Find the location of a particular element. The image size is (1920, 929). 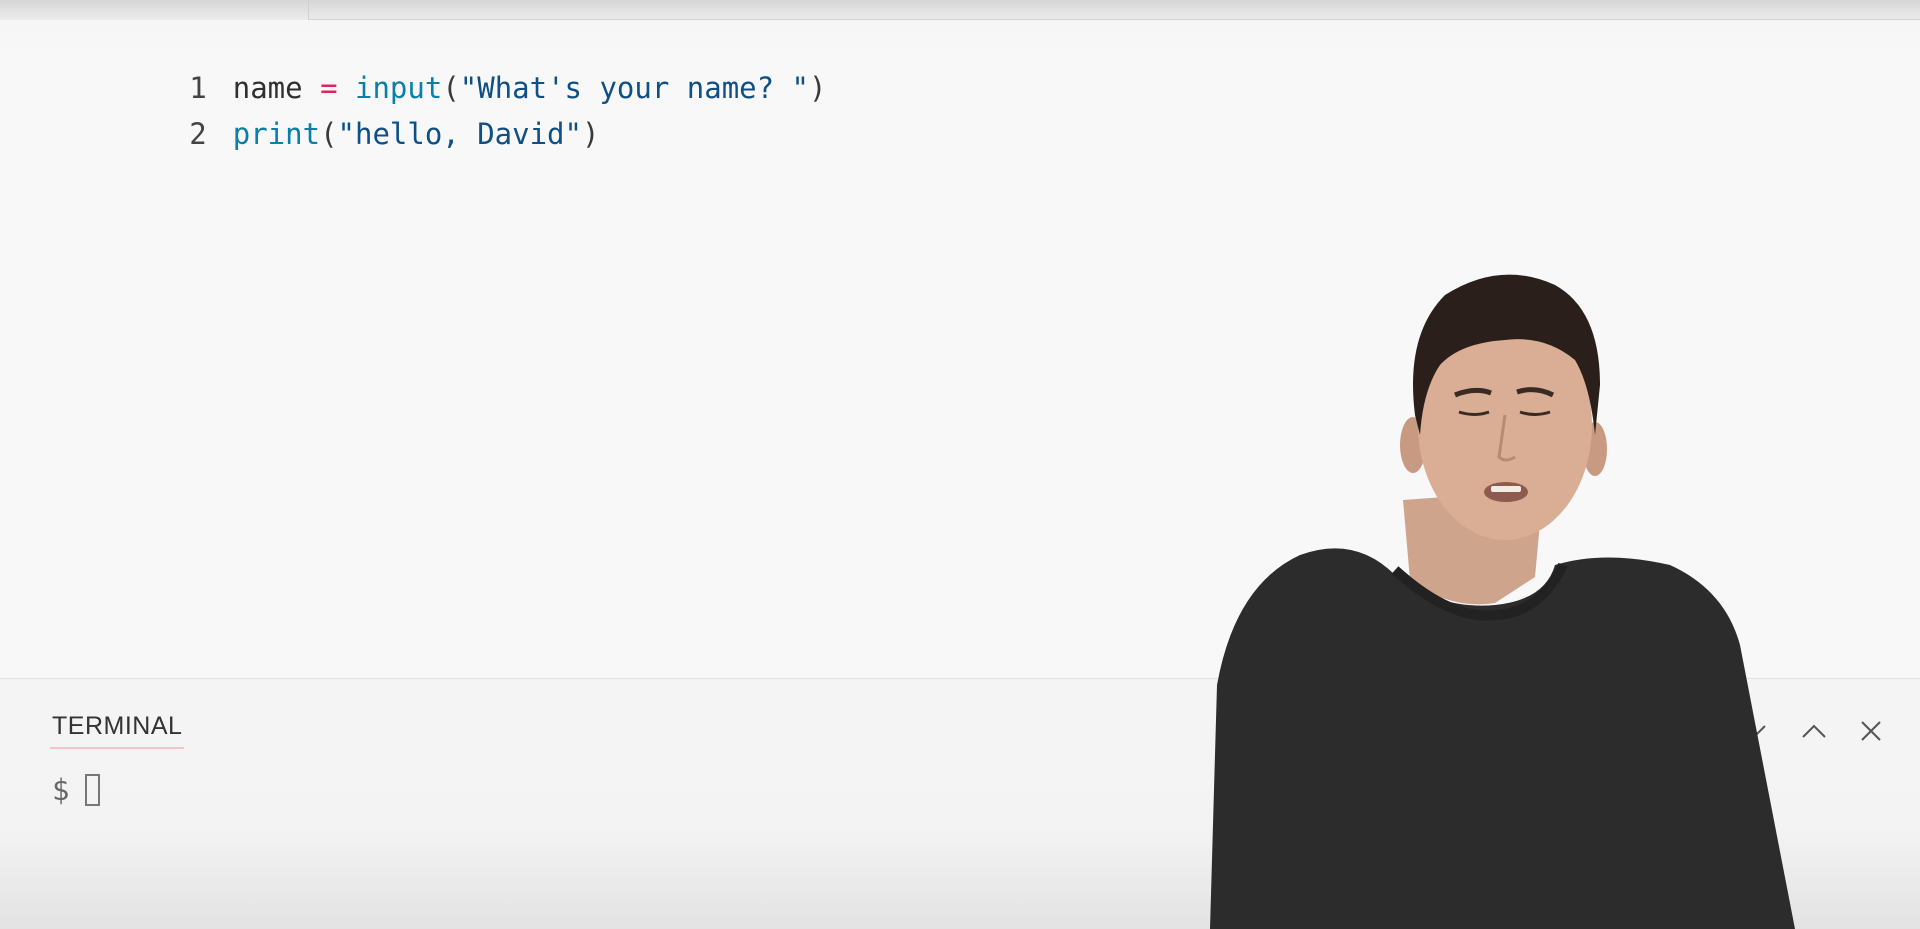

teeth-shape is located at coordinates (1506, 489).